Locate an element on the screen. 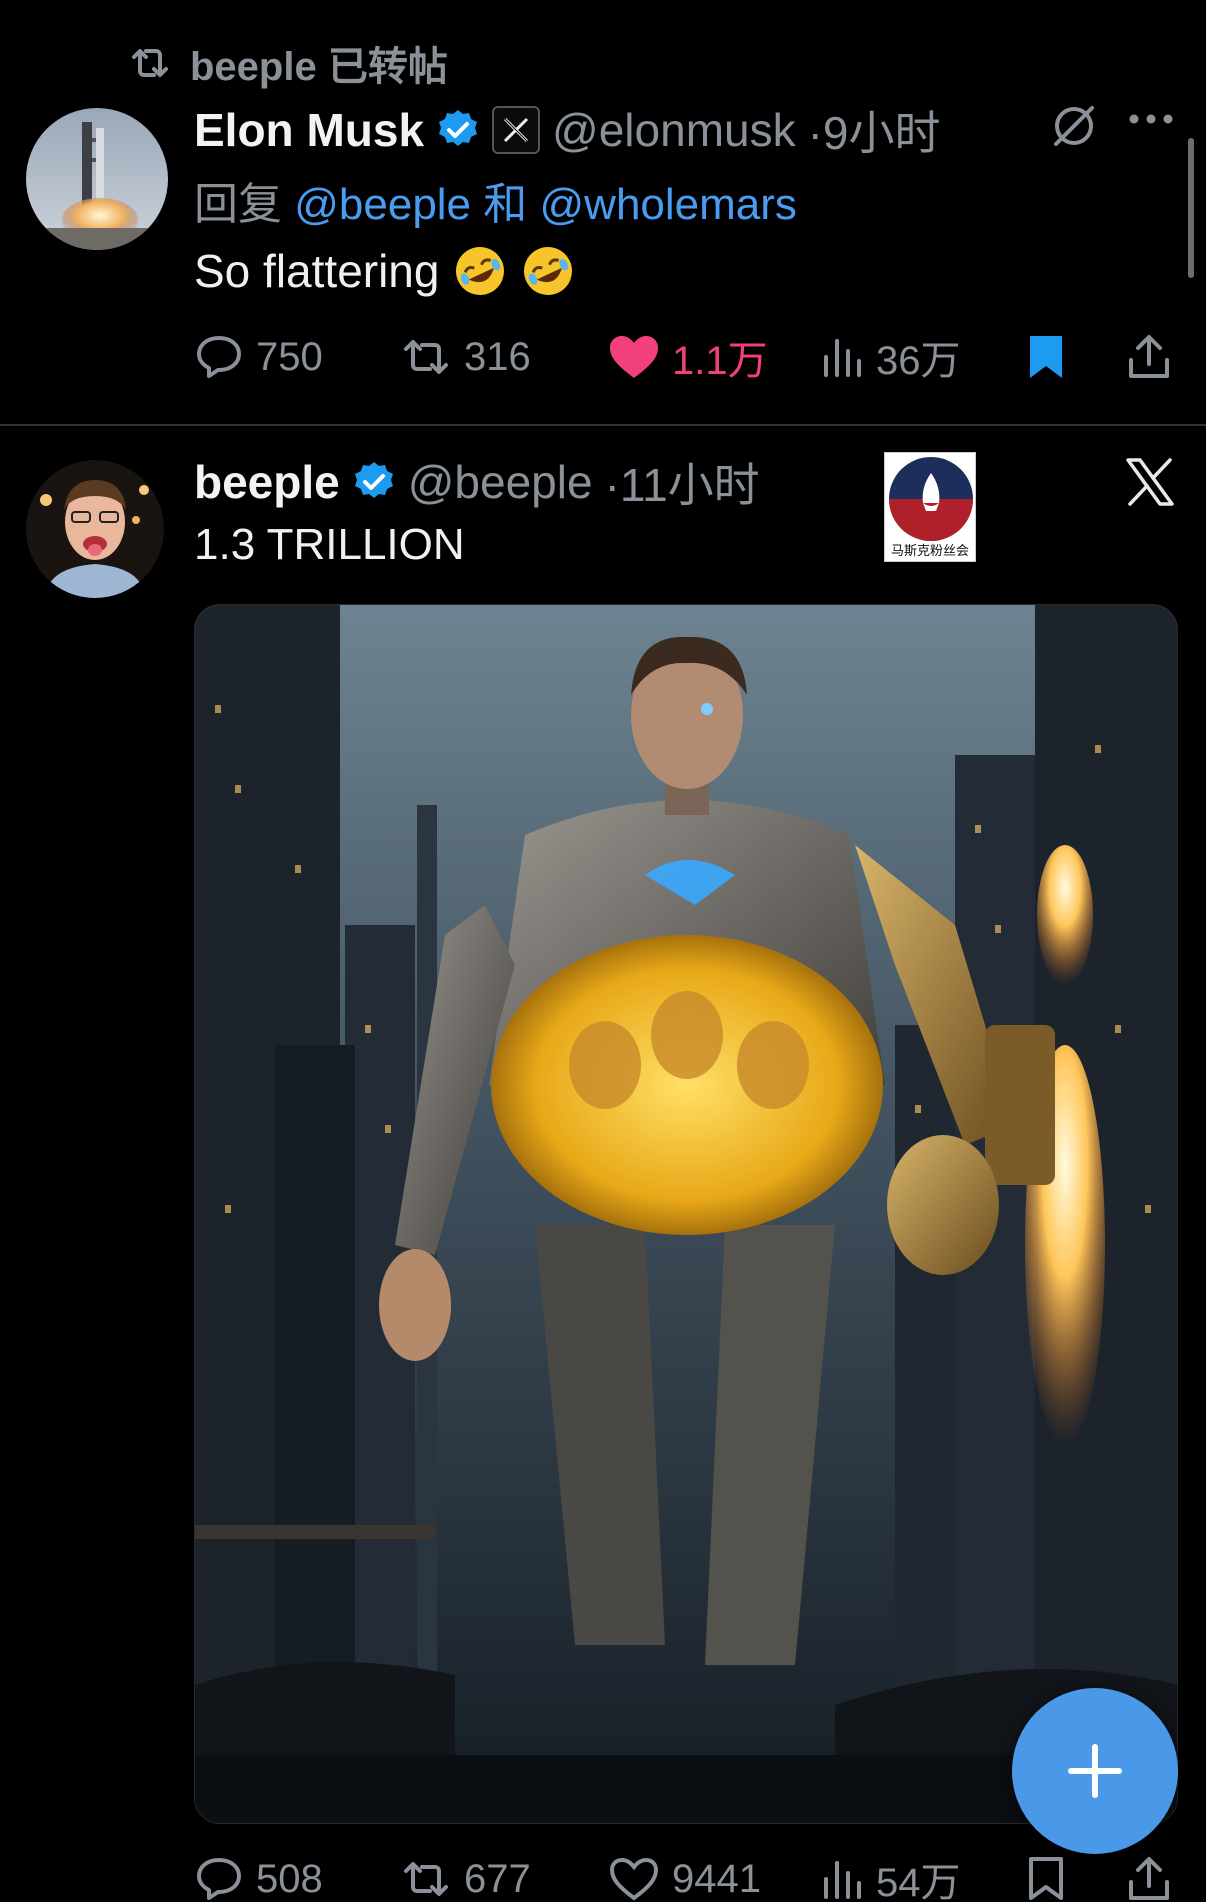 This screenshot has width=1206, height=1902. reply-count: 750 is located at coordinates (289, 356).